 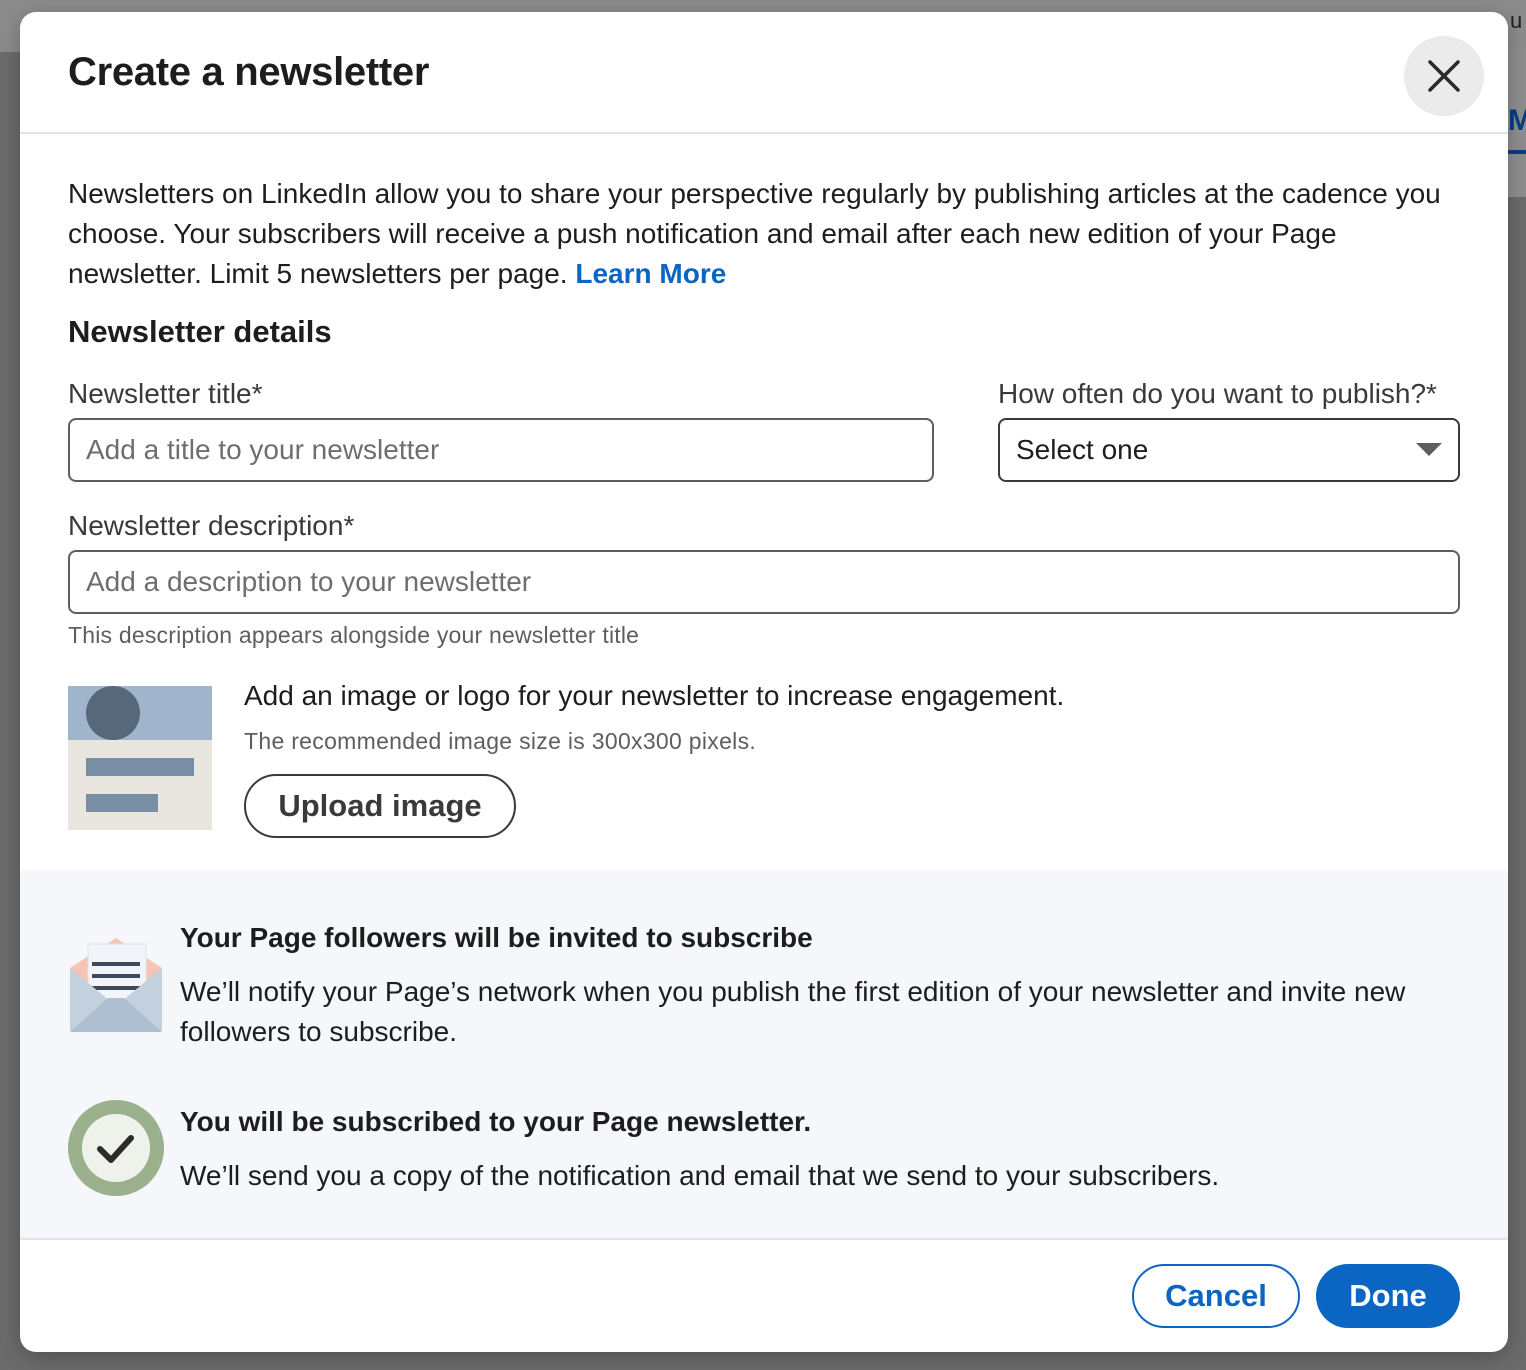 I want to click on dialog-header: Create a newsletter, so click(x=764, y=73).